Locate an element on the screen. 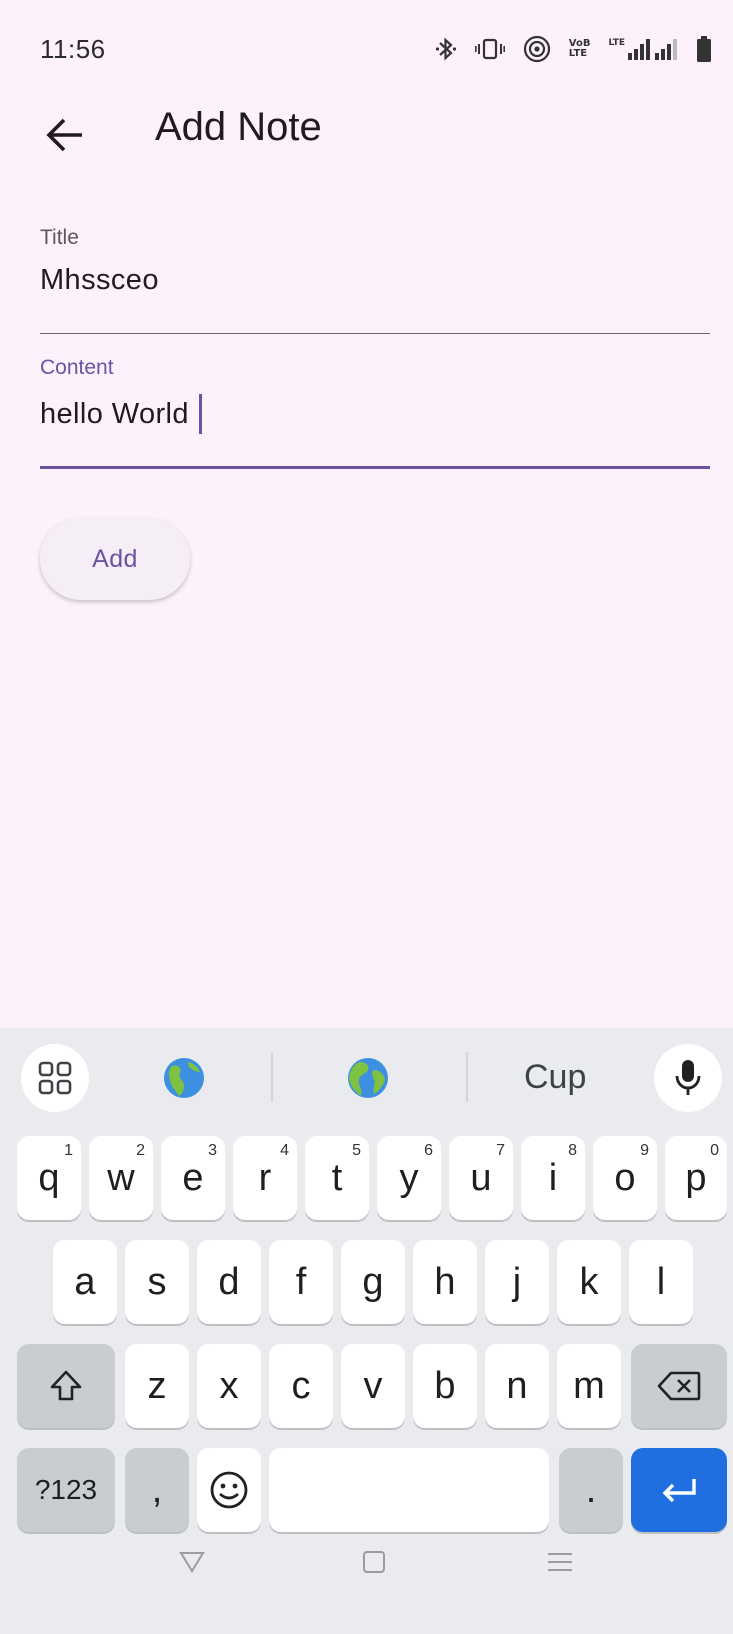 The width and height of the screenshot is (733, 1634). globe-emoji-americas-icon is located at coordinates (184, 1078).